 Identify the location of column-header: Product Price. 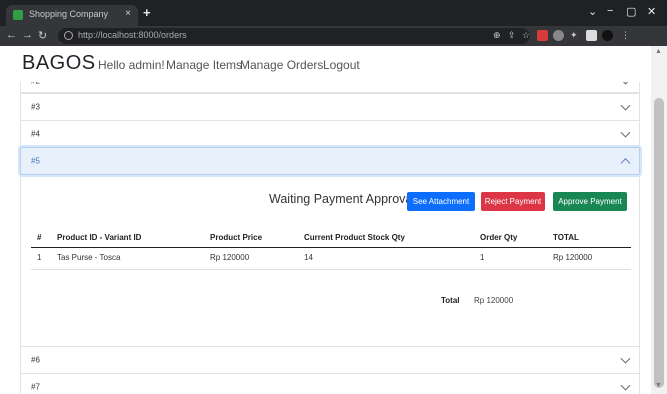
(236, 237).